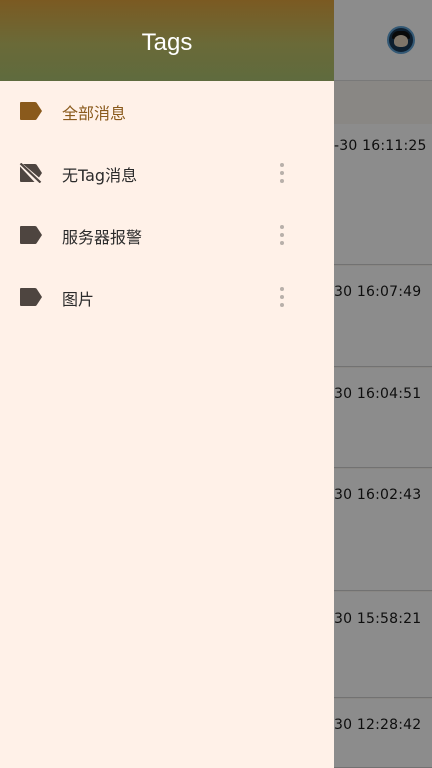 The width and height of the screenshot is (432, 768). Describe the element at coordinates (94, 113) in the screenshot. I see `tag-label: 全部消息` at that location.